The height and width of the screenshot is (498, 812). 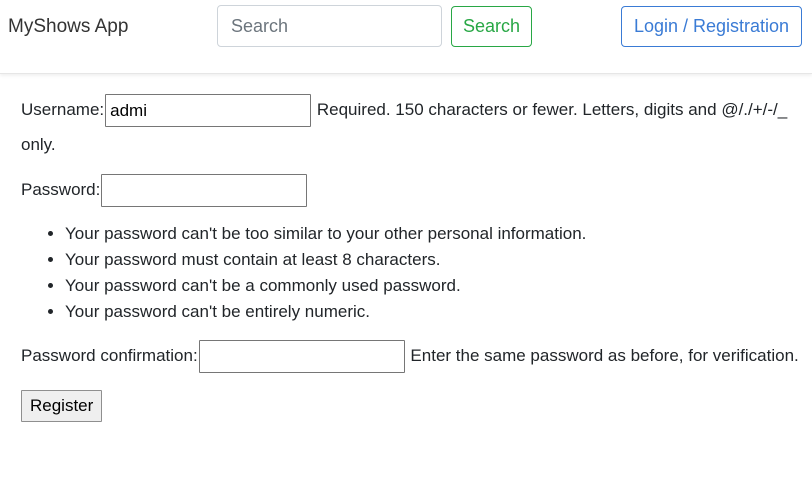 I want to click on navbar: MyShows App Search Login / Registration, so click(x=406, y=37).